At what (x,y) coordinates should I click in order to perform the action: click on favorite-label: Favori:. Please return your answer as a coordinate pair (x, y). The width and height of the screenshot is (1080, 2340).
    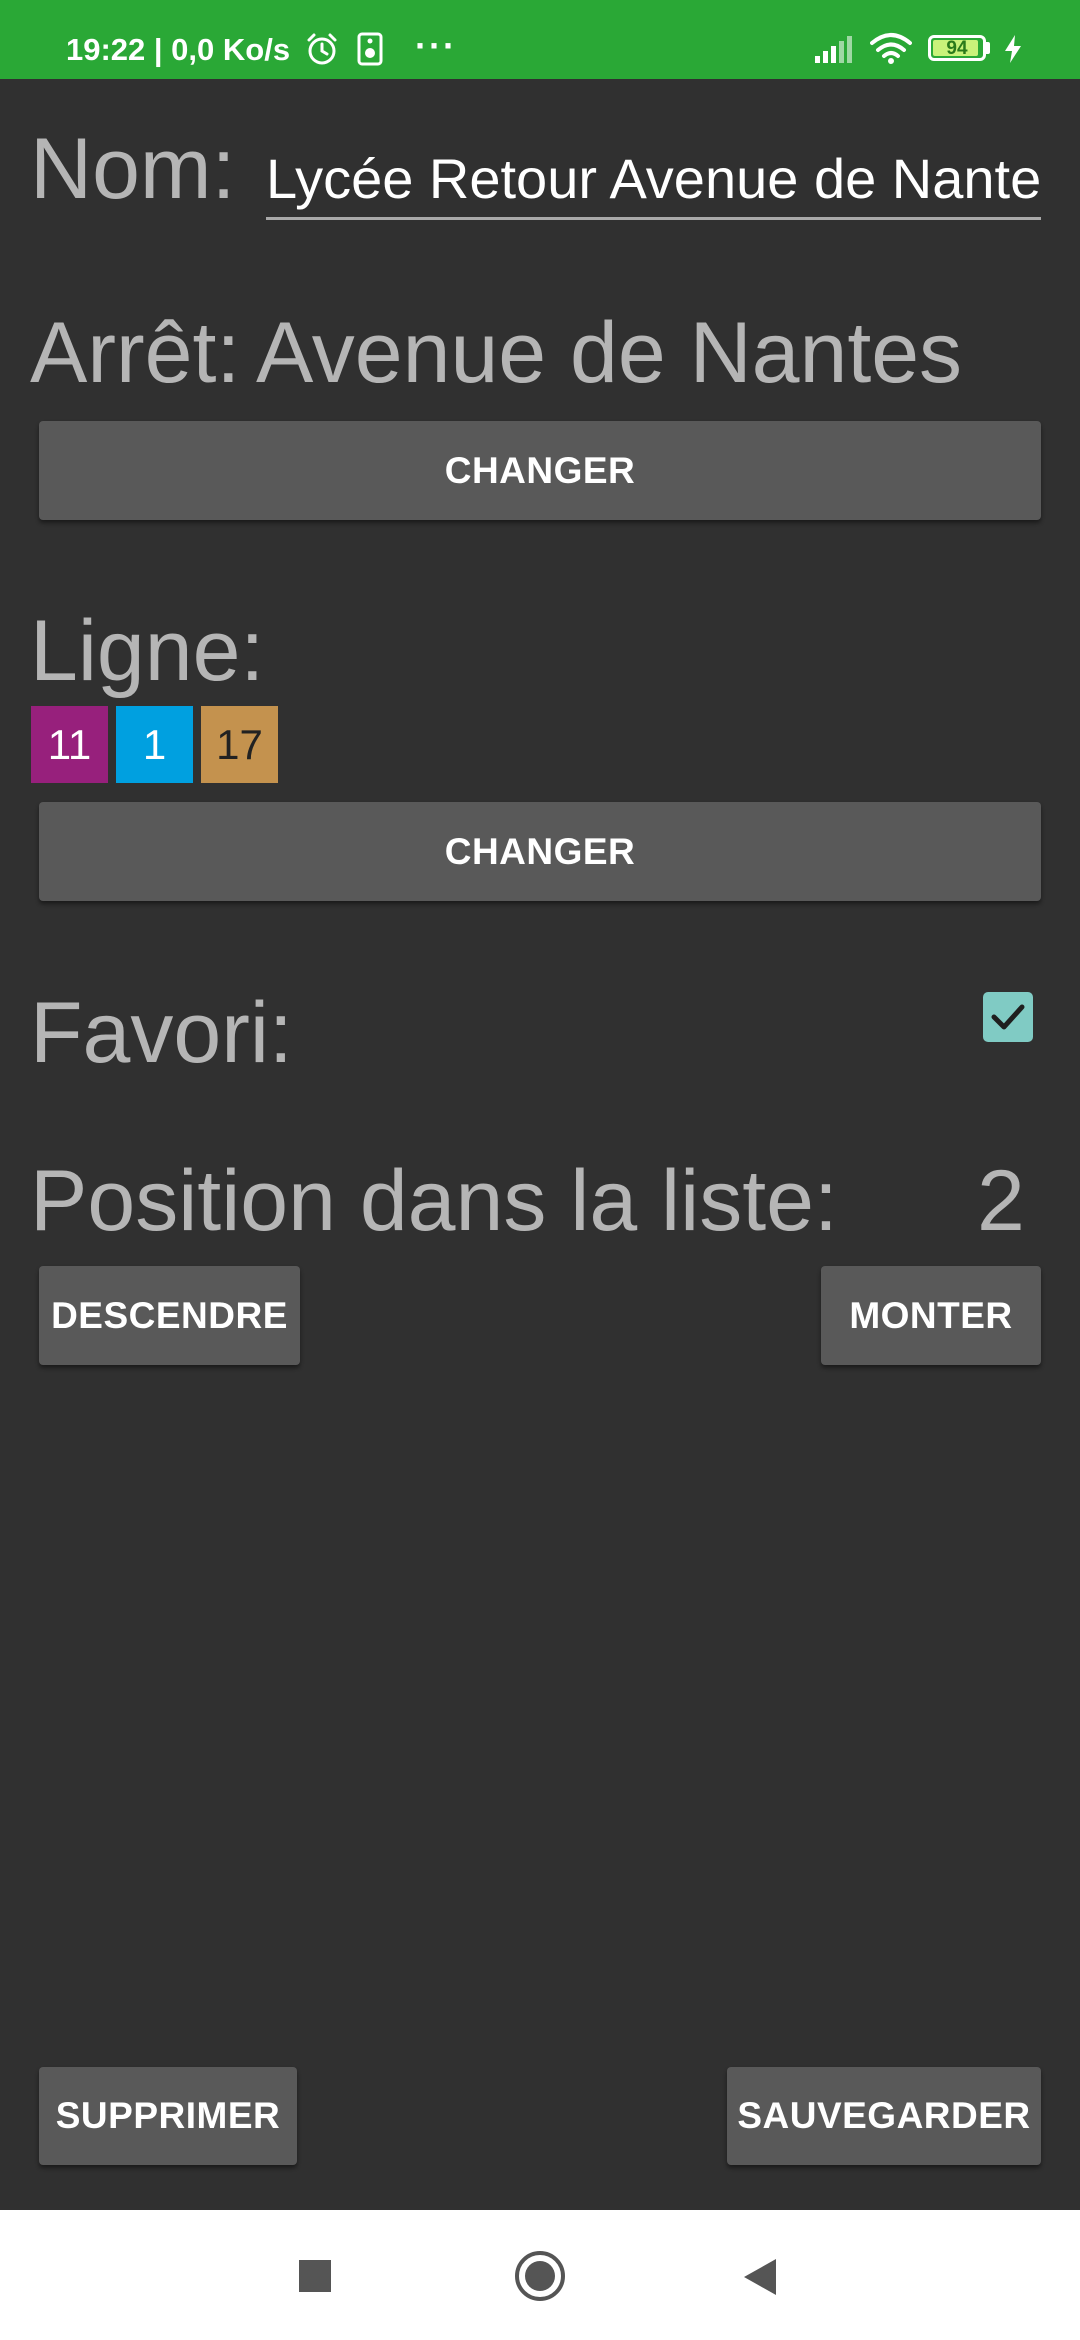
    Looking at the image, I should click on (161, 1033).